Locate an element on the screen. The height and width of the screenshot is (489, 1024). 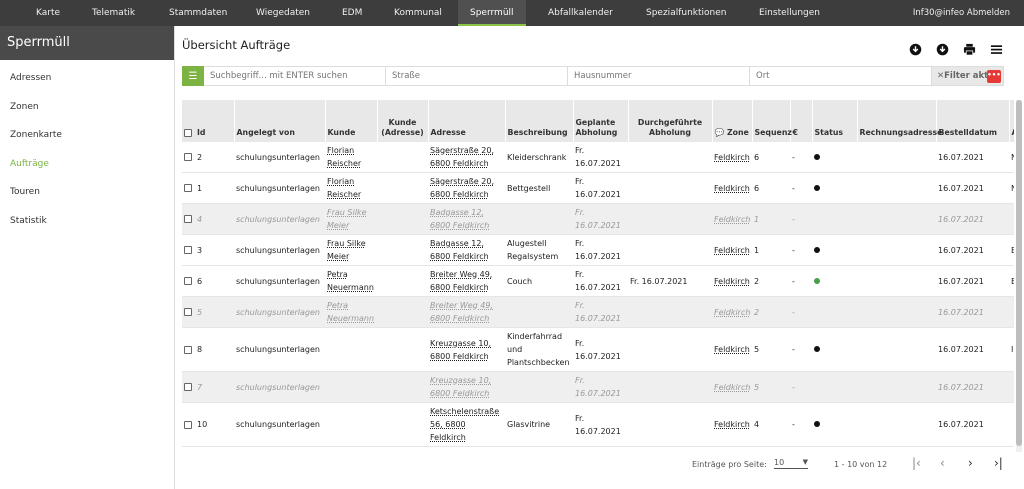
nav-wiegedaten: Wiegedaten is located at coordinates (283, 13).